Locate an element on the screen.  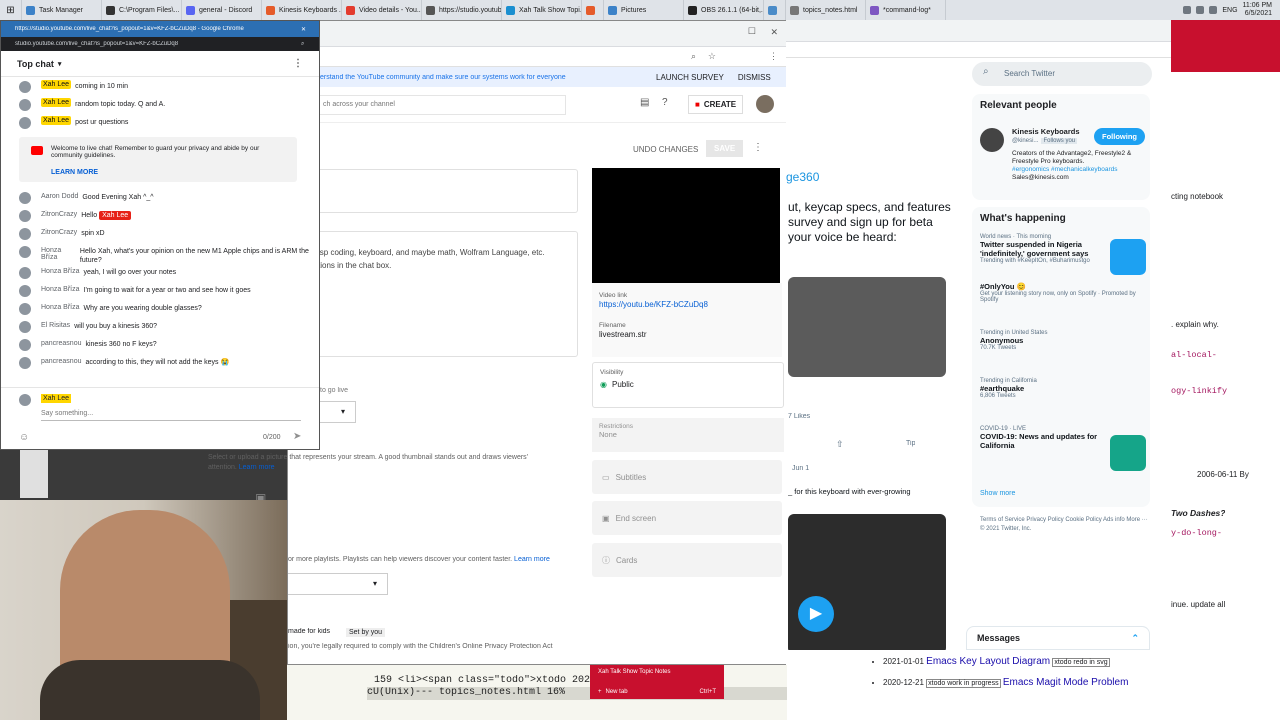
kinesis-avatar is located at coordinates (992, 140).